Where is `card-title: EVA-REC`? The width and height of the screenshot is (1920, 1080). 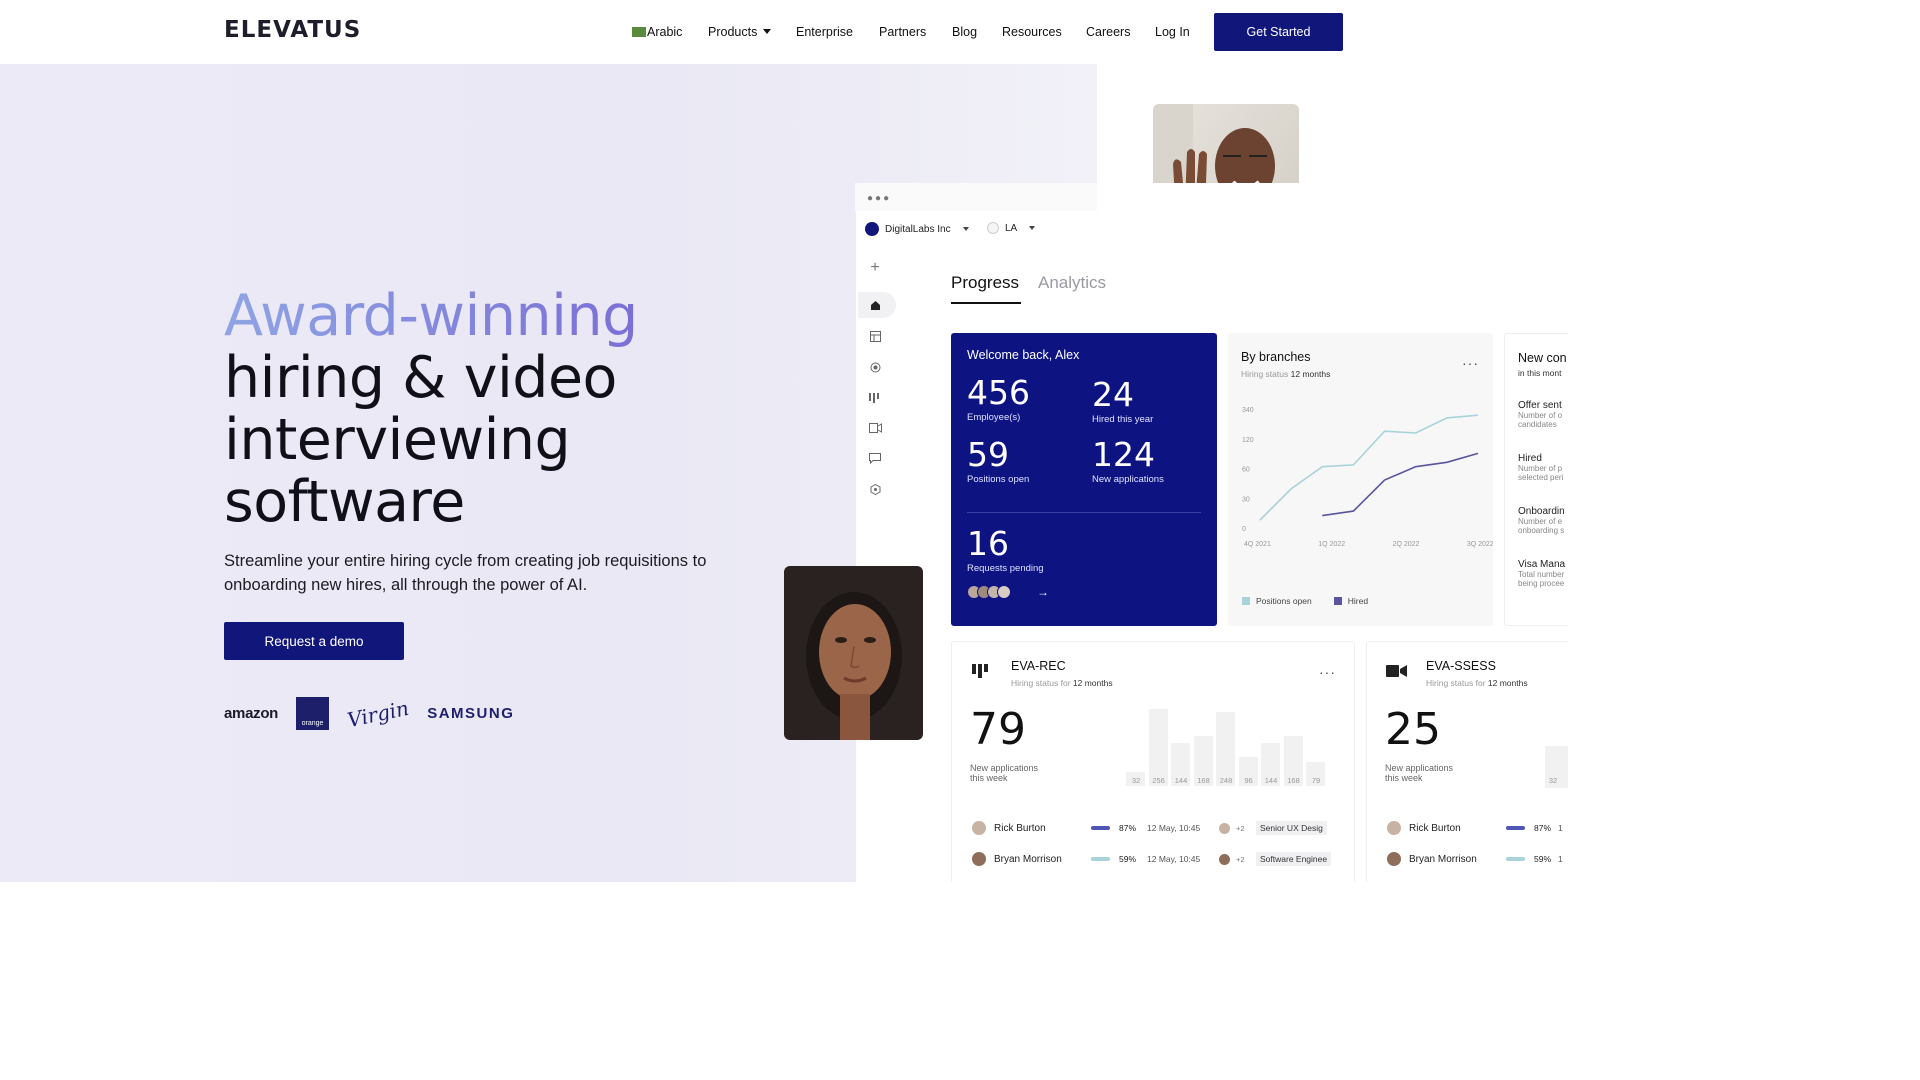 card-title: EVA-REC is located at coordinates (1038, 666).